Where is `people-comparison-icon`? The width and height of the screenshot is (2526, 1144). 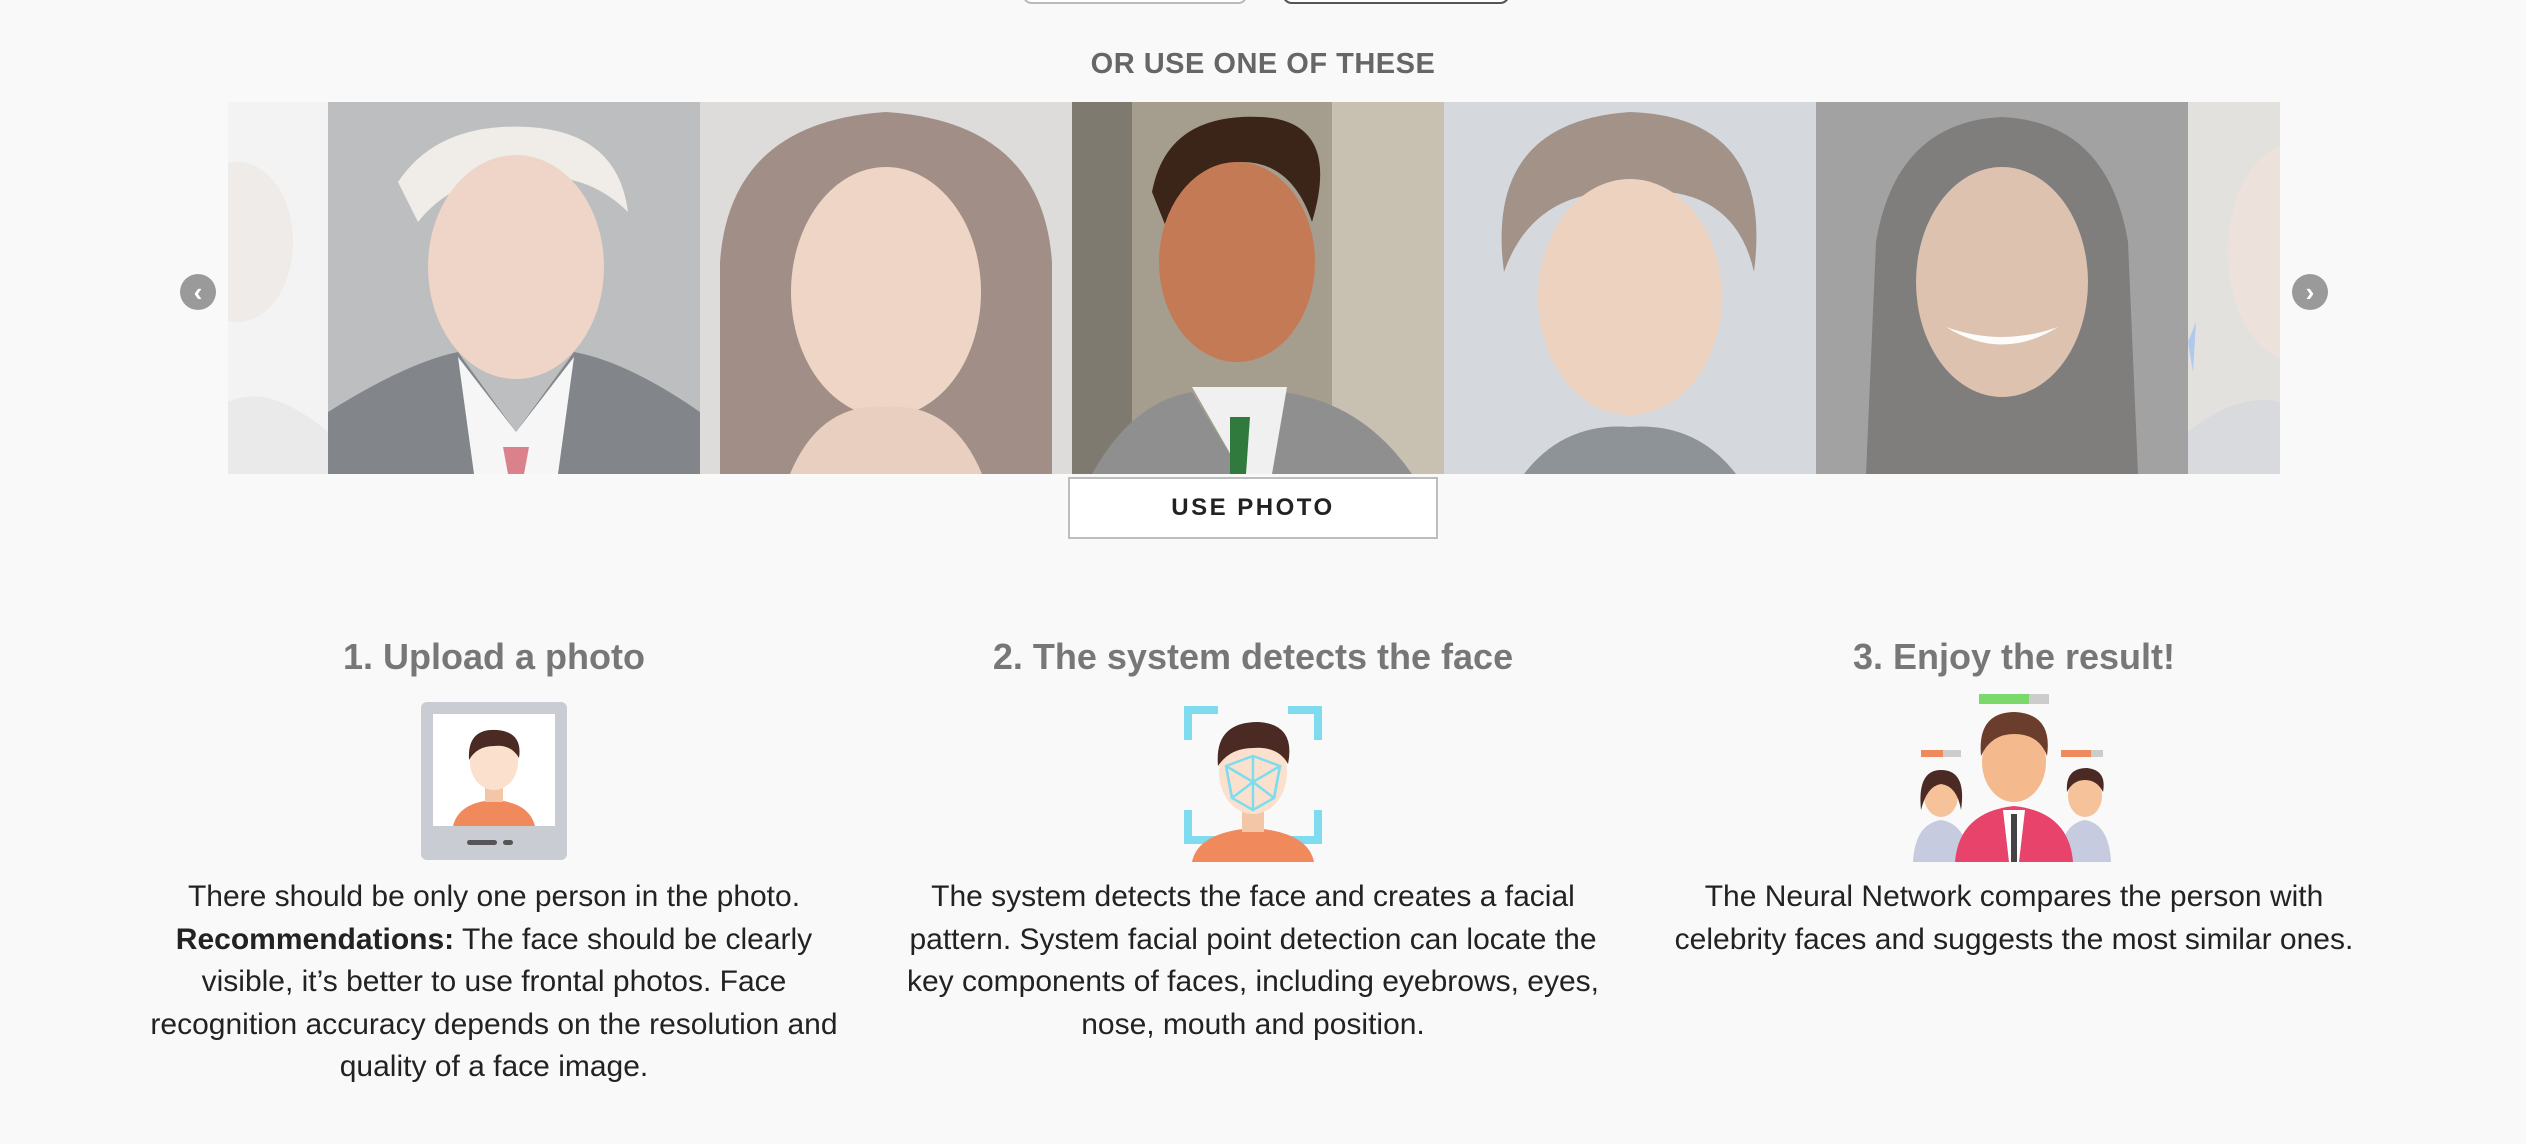
people-comparison-icon is located at coordinates (2012, 778).